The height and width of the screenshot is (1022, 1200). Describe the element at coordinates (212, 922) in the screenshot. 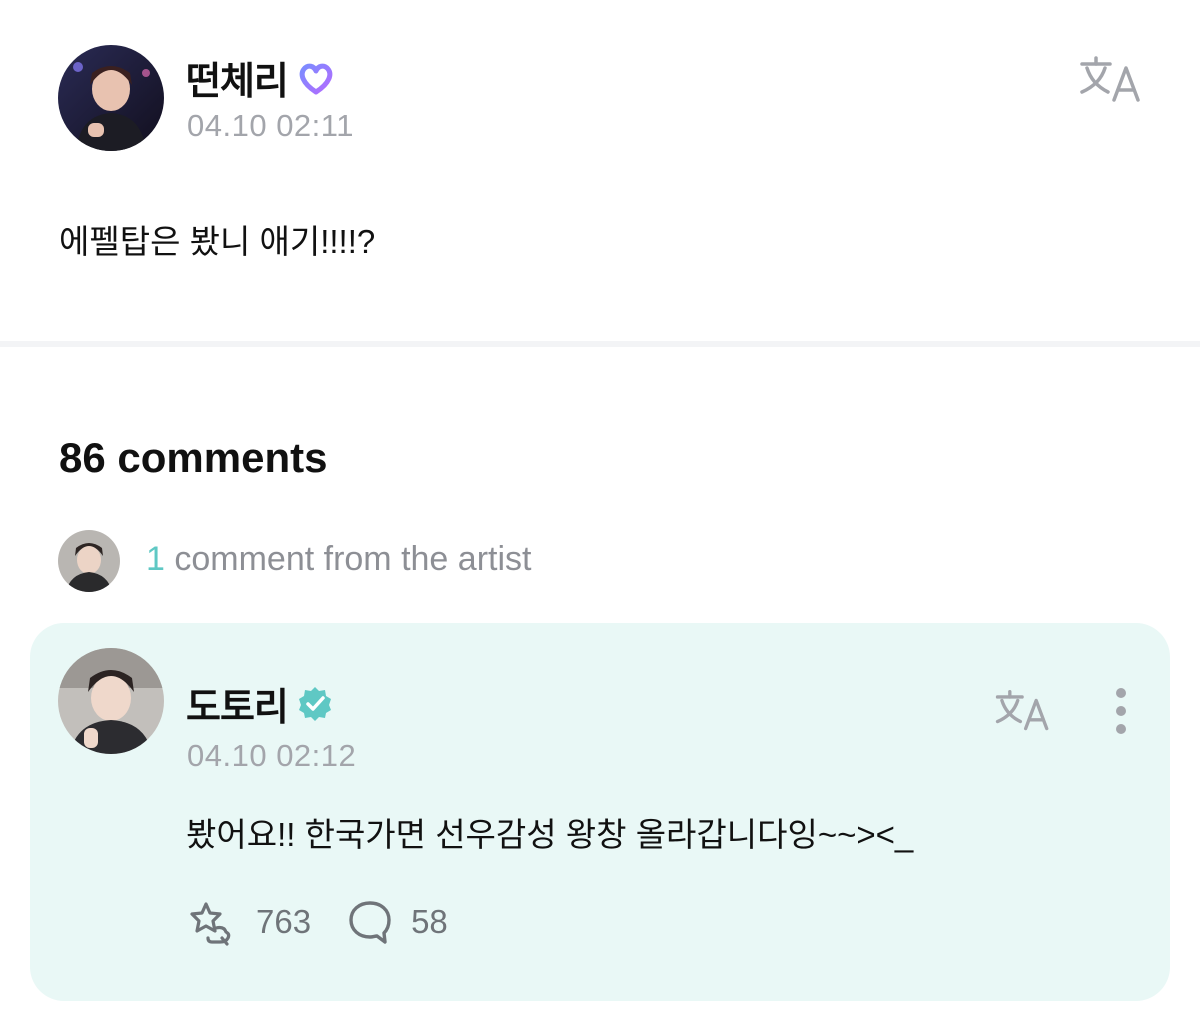

I see `star-hand-icon` at that location.